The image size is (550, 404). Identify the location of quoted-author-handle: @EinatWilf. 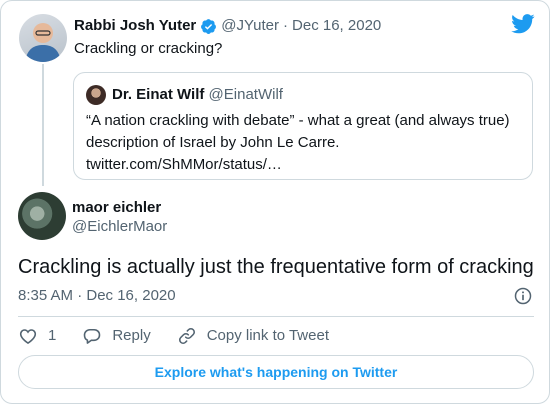
(245, 94).